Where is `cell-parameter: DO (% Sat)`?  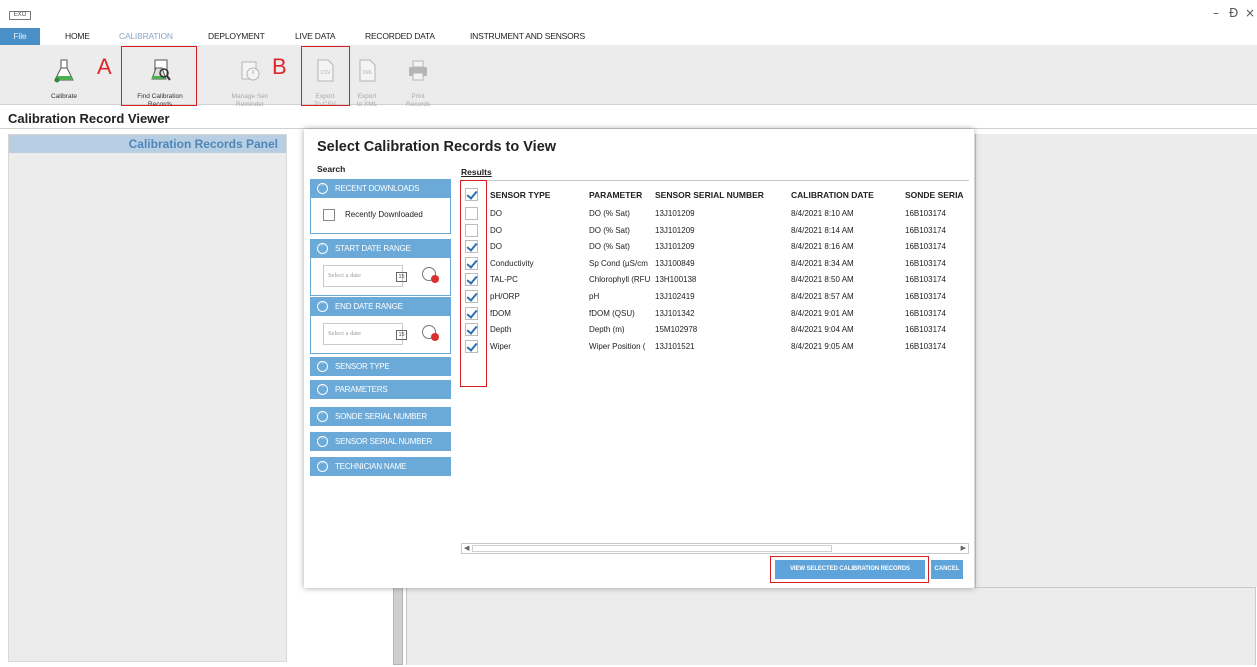
cell-parameter: DO (% Sat) is located at coordinates (609, 247).